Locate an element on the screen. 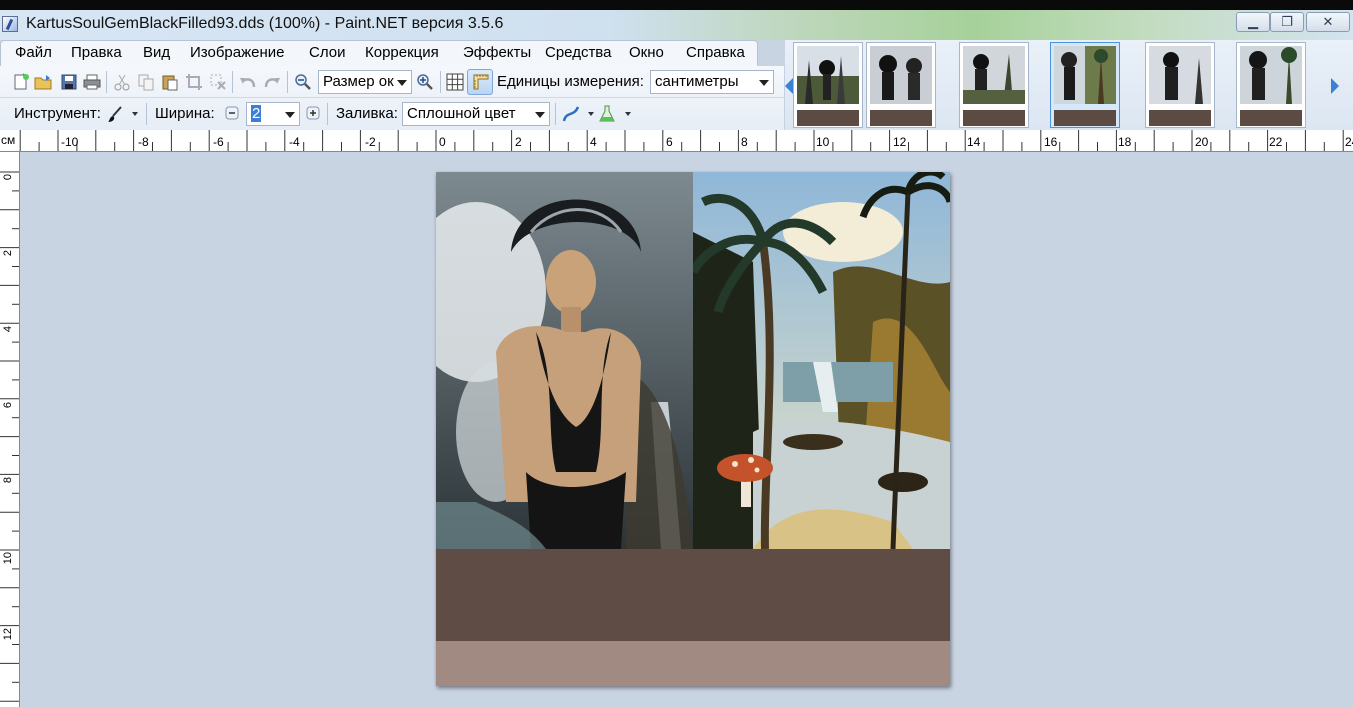  rulers-toggle-button is located at coordinates (480, 82).